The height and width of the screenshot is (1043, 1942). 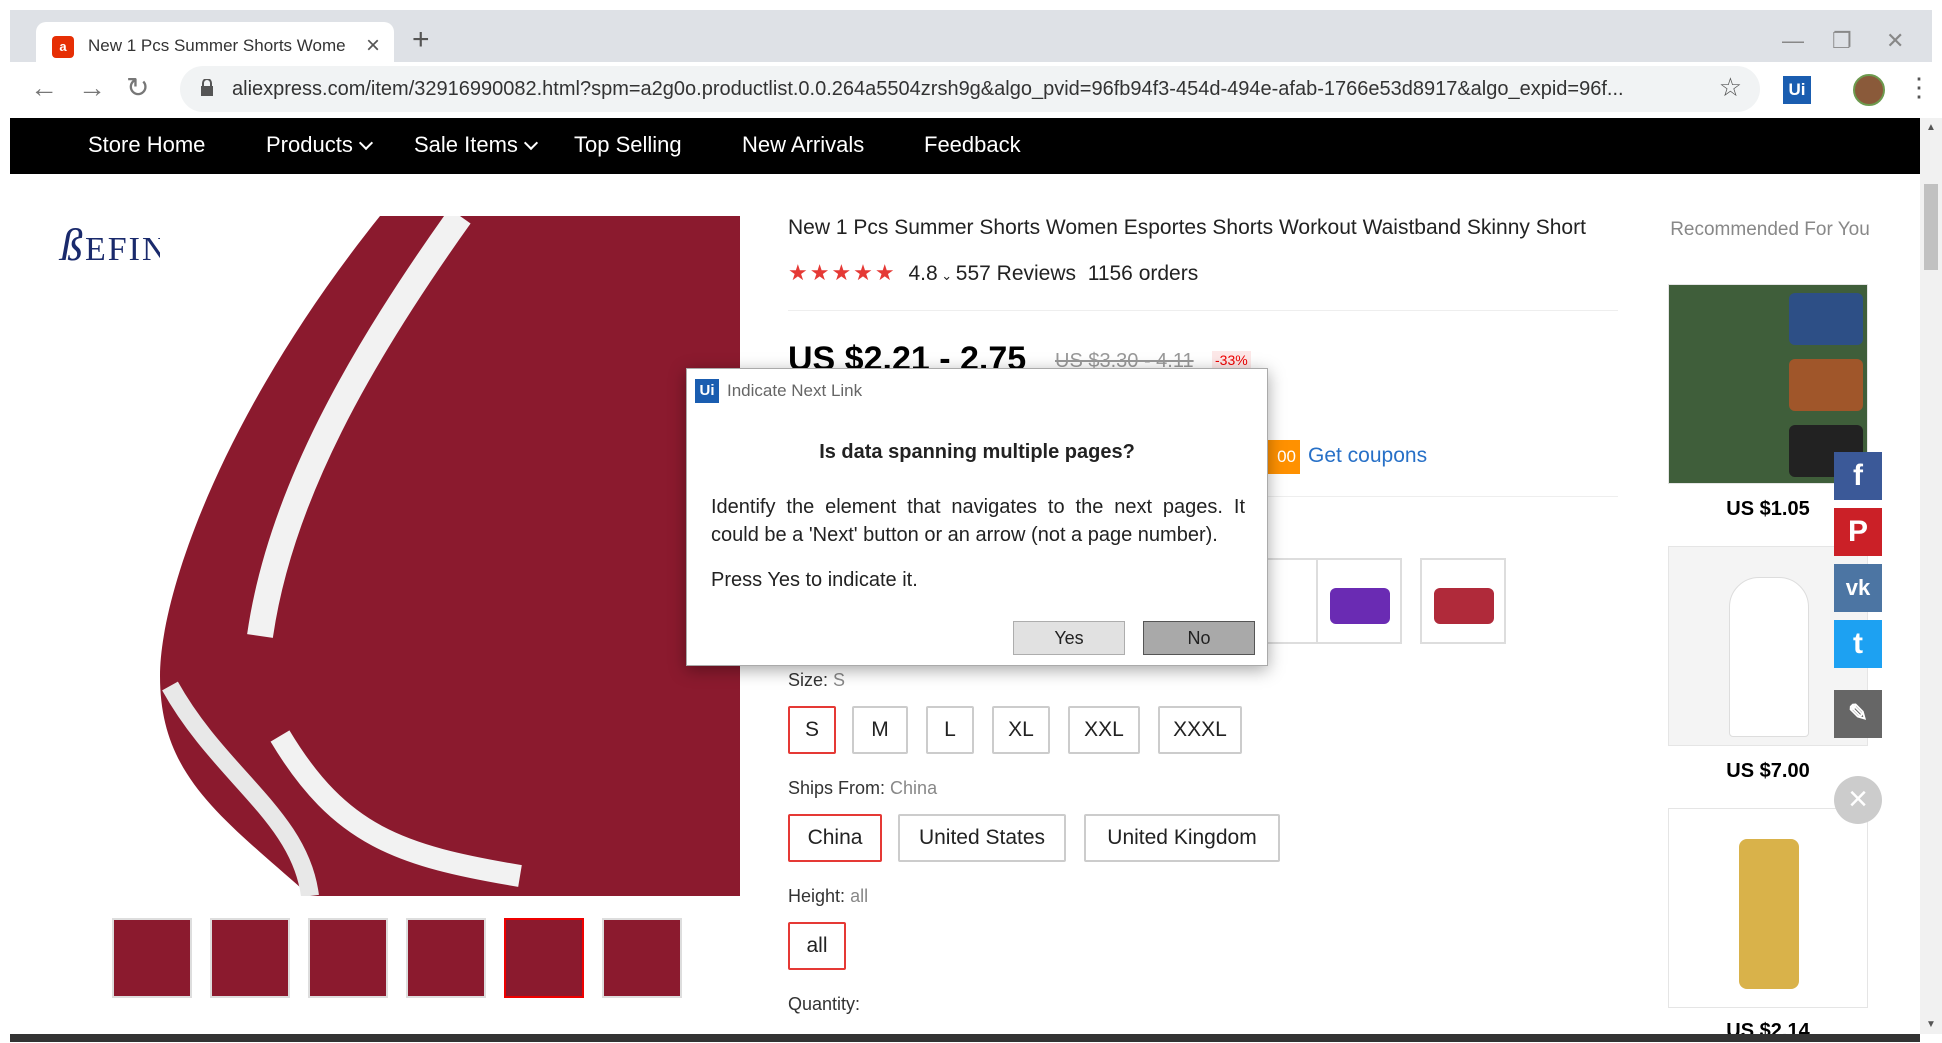 I want to click on restore-icon: ❐, so click(x=1842, y=41).